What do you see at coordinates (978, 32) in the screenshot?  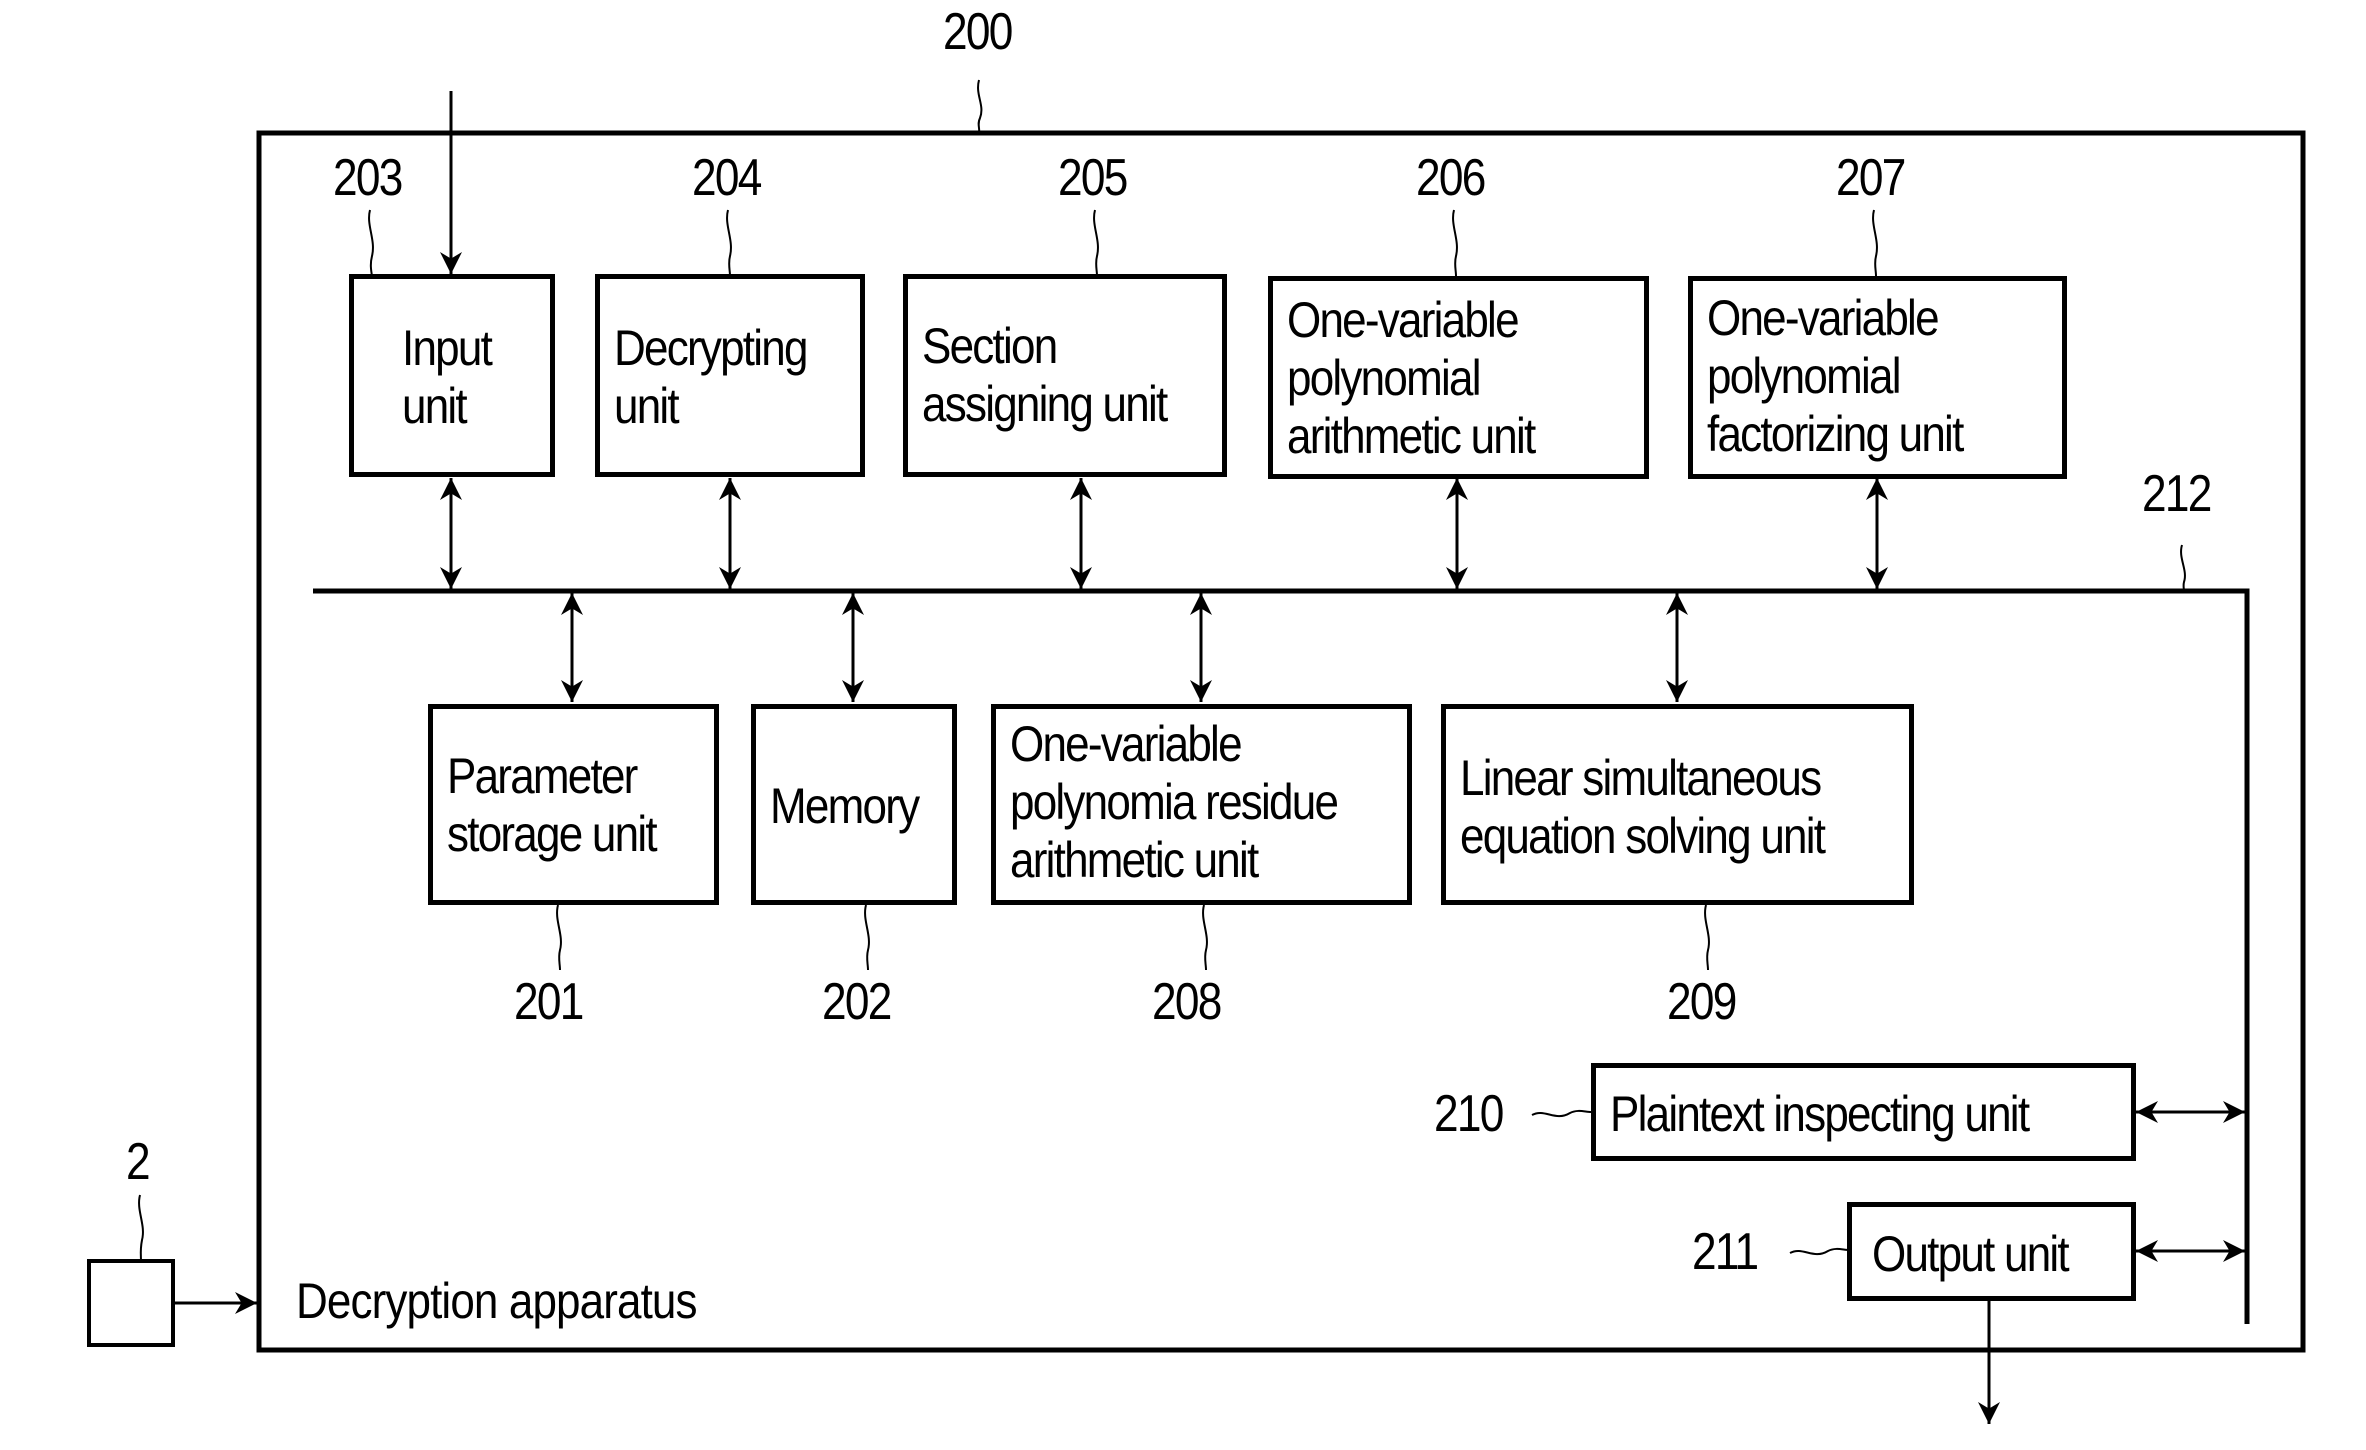 I see `ref-label-200: 200` at bounding box center [978, 32].